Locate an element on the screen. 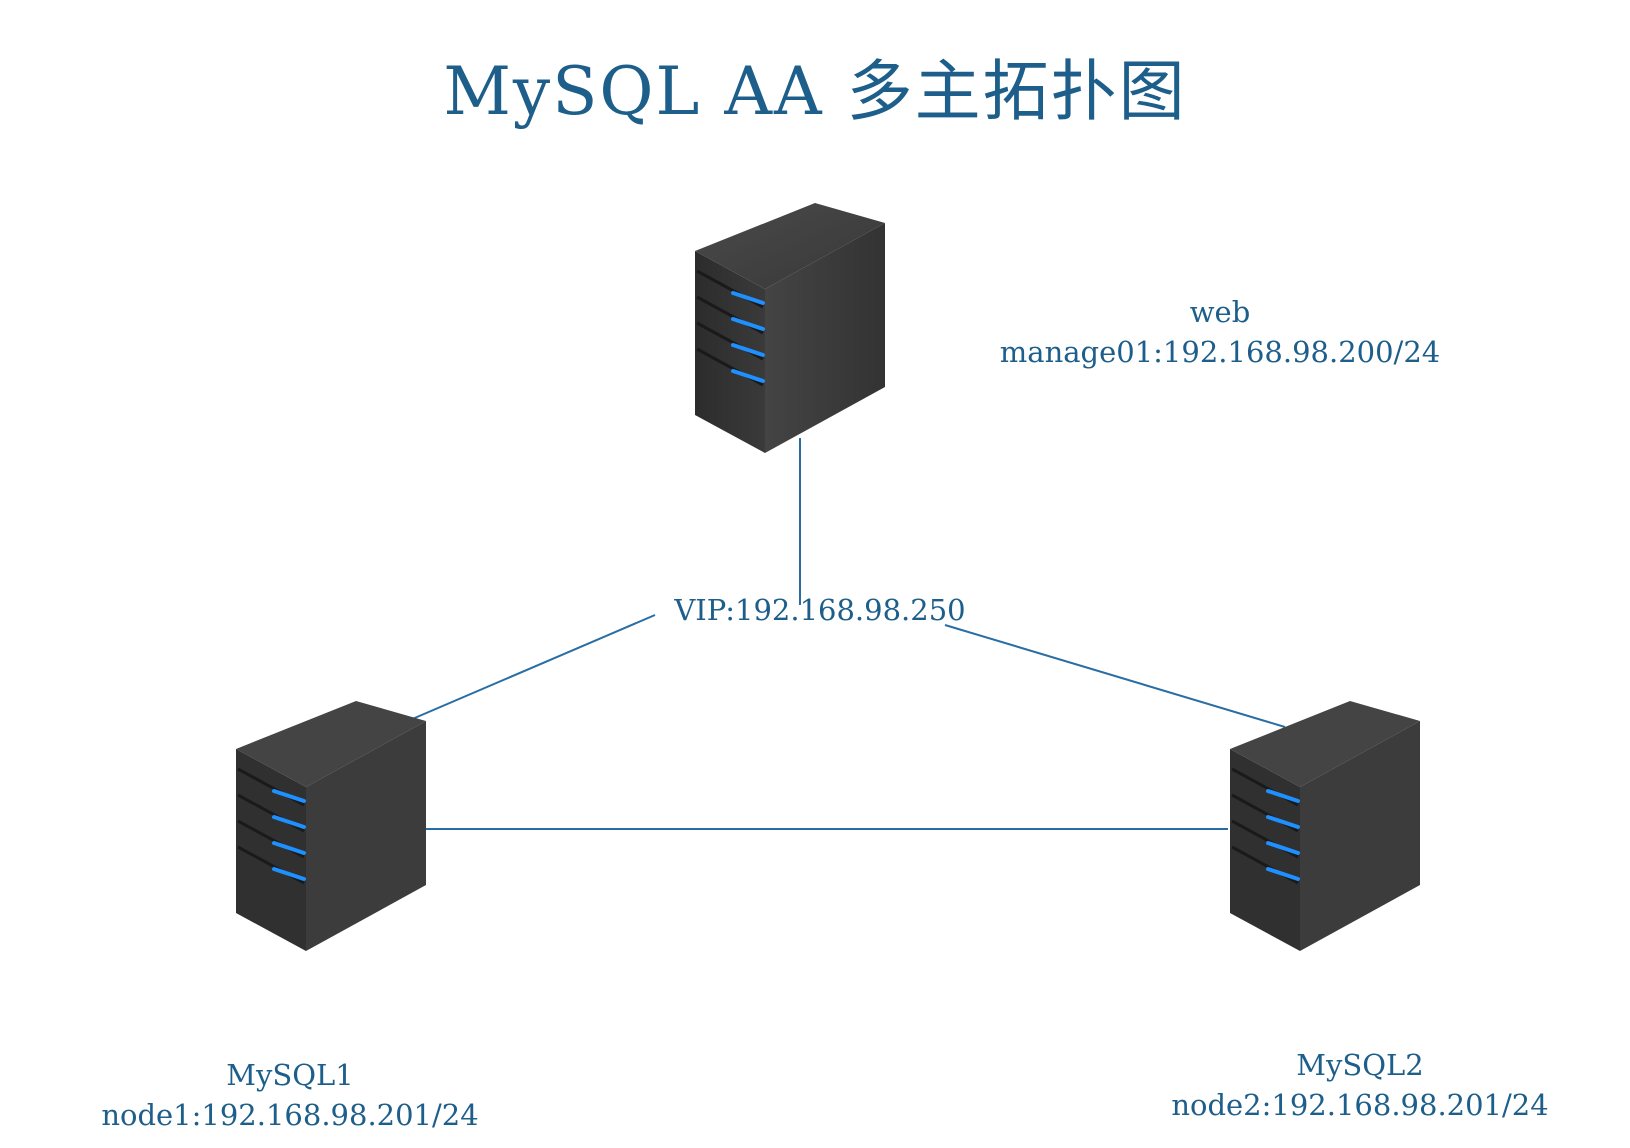 The width and height of the screenshot is (1630, 1148). web-node-label: web manage01:192.168.98.200/24 is located at coordinates (1220, 332).